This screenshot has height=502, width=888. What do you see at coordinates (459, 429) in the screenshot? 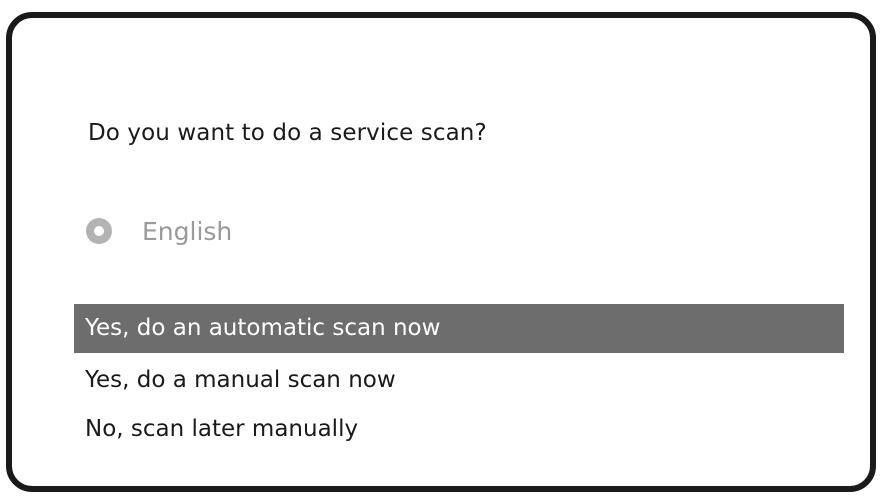
I see `option-scan-later: No, scan later manually` at bounding box center [459, 429].